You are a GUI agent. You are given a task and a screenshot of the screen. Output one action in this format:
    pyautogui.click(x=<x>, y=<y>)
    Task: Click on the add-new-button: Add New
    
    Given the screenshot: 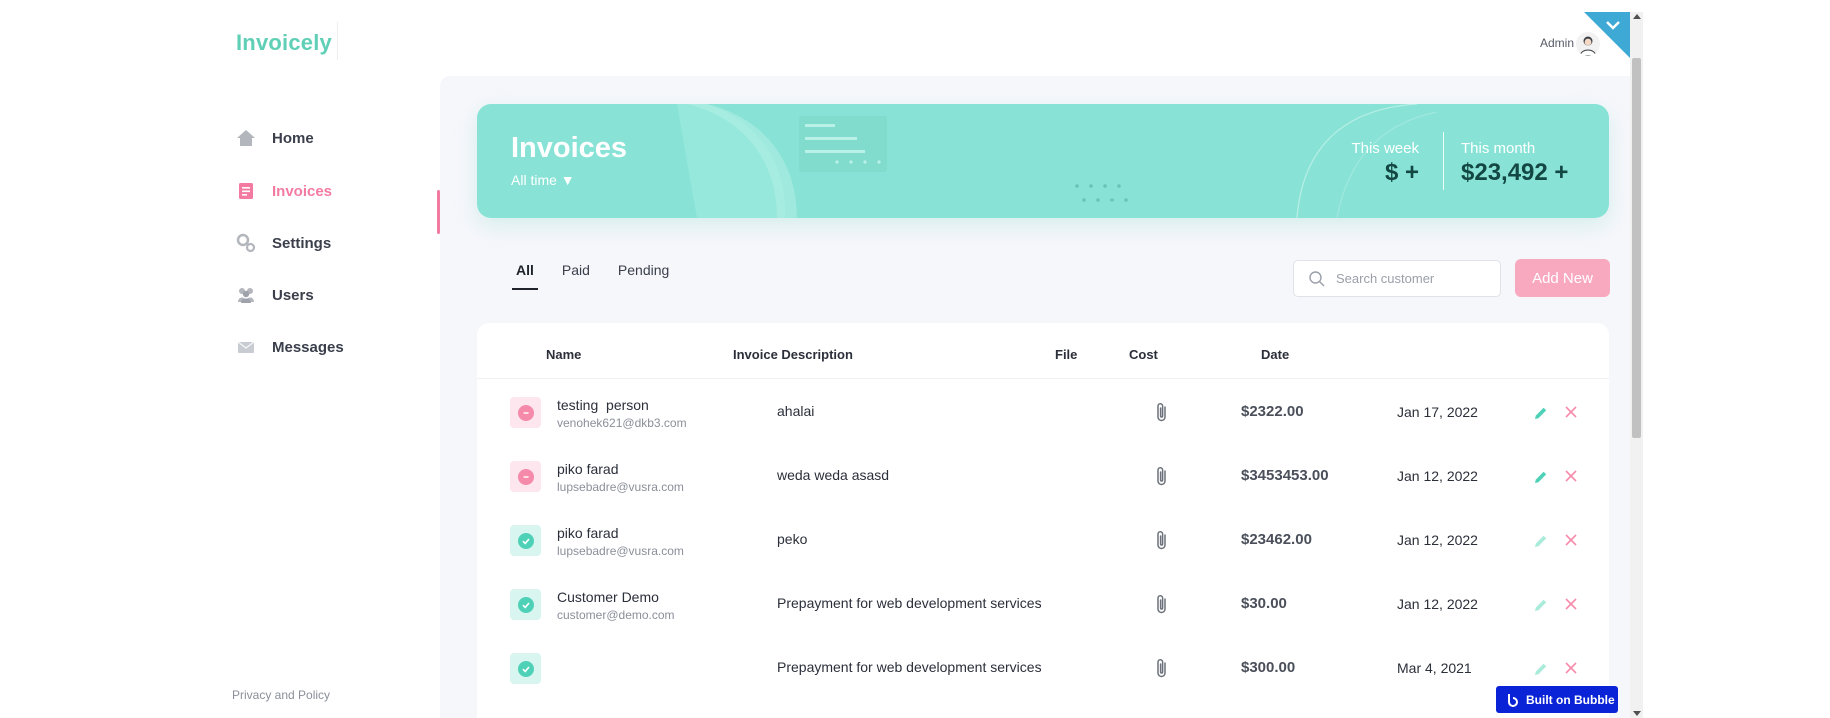 What is the action you would take?
    pyautogui.click(x=1562, y=278)
    